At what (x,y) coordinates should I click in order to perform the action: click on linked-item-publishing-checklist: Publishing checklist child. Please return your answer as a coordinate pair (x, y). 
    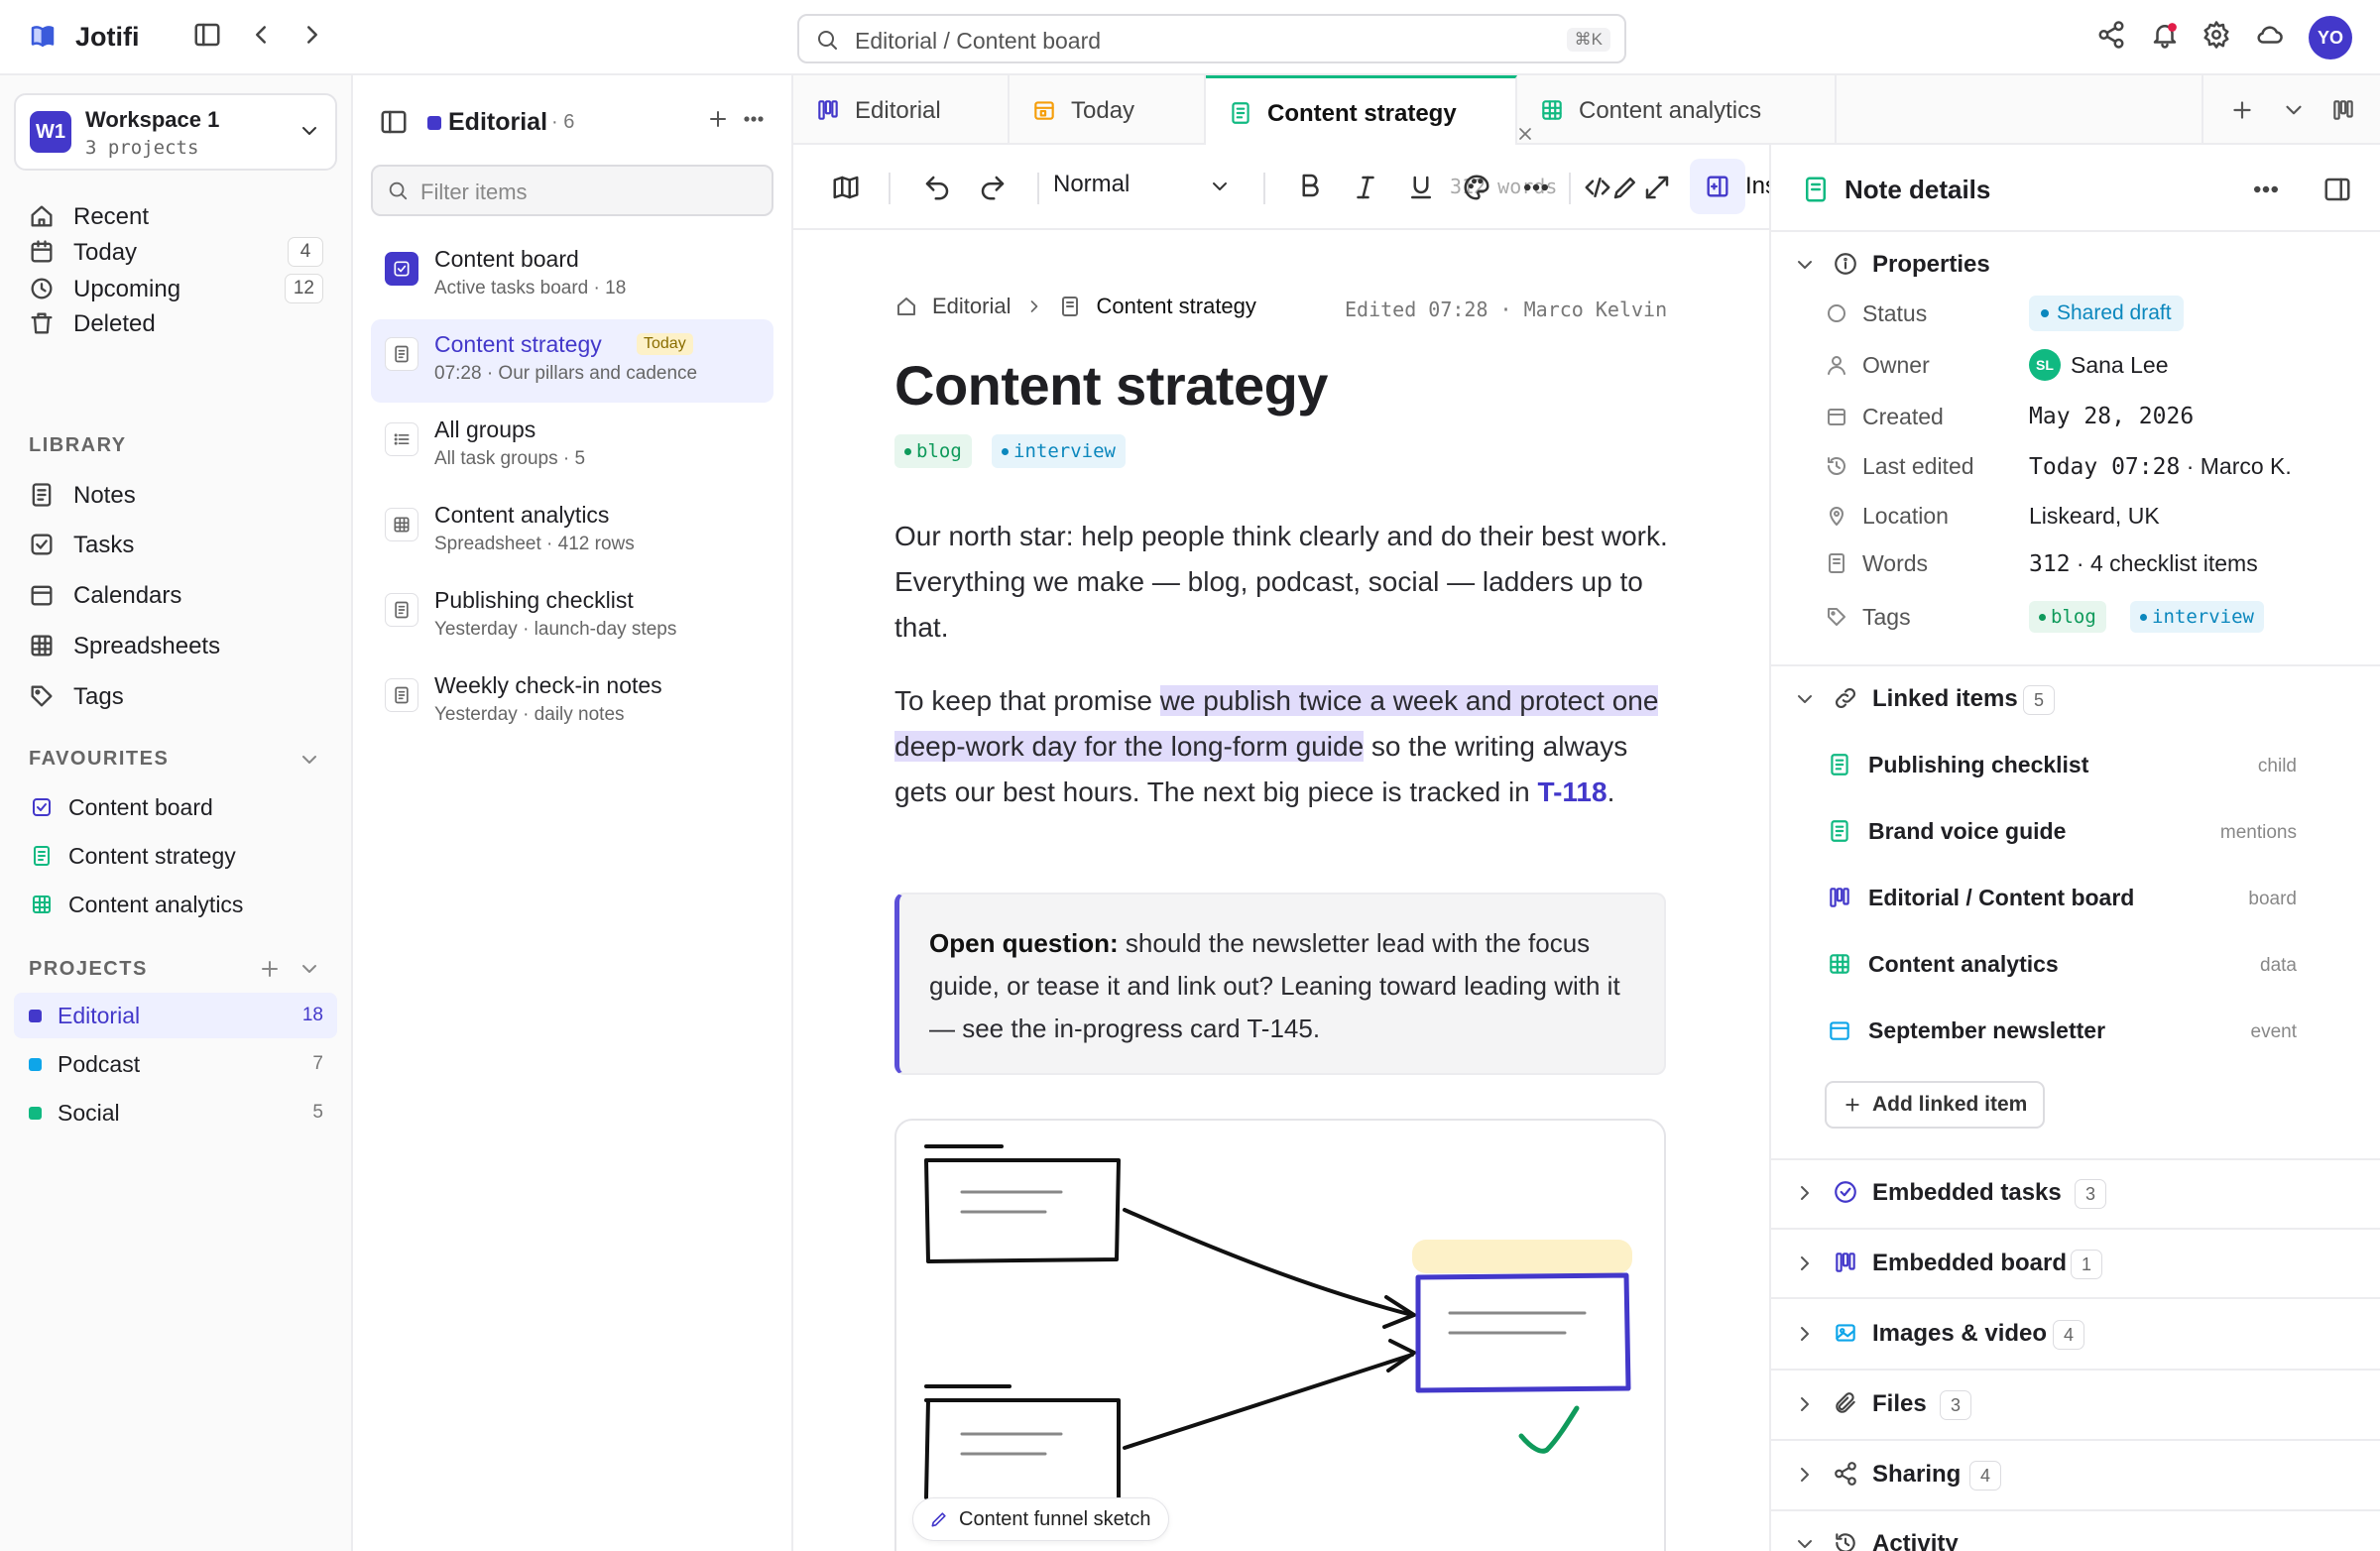
    Looking at the image, I should click on (2075, 765).